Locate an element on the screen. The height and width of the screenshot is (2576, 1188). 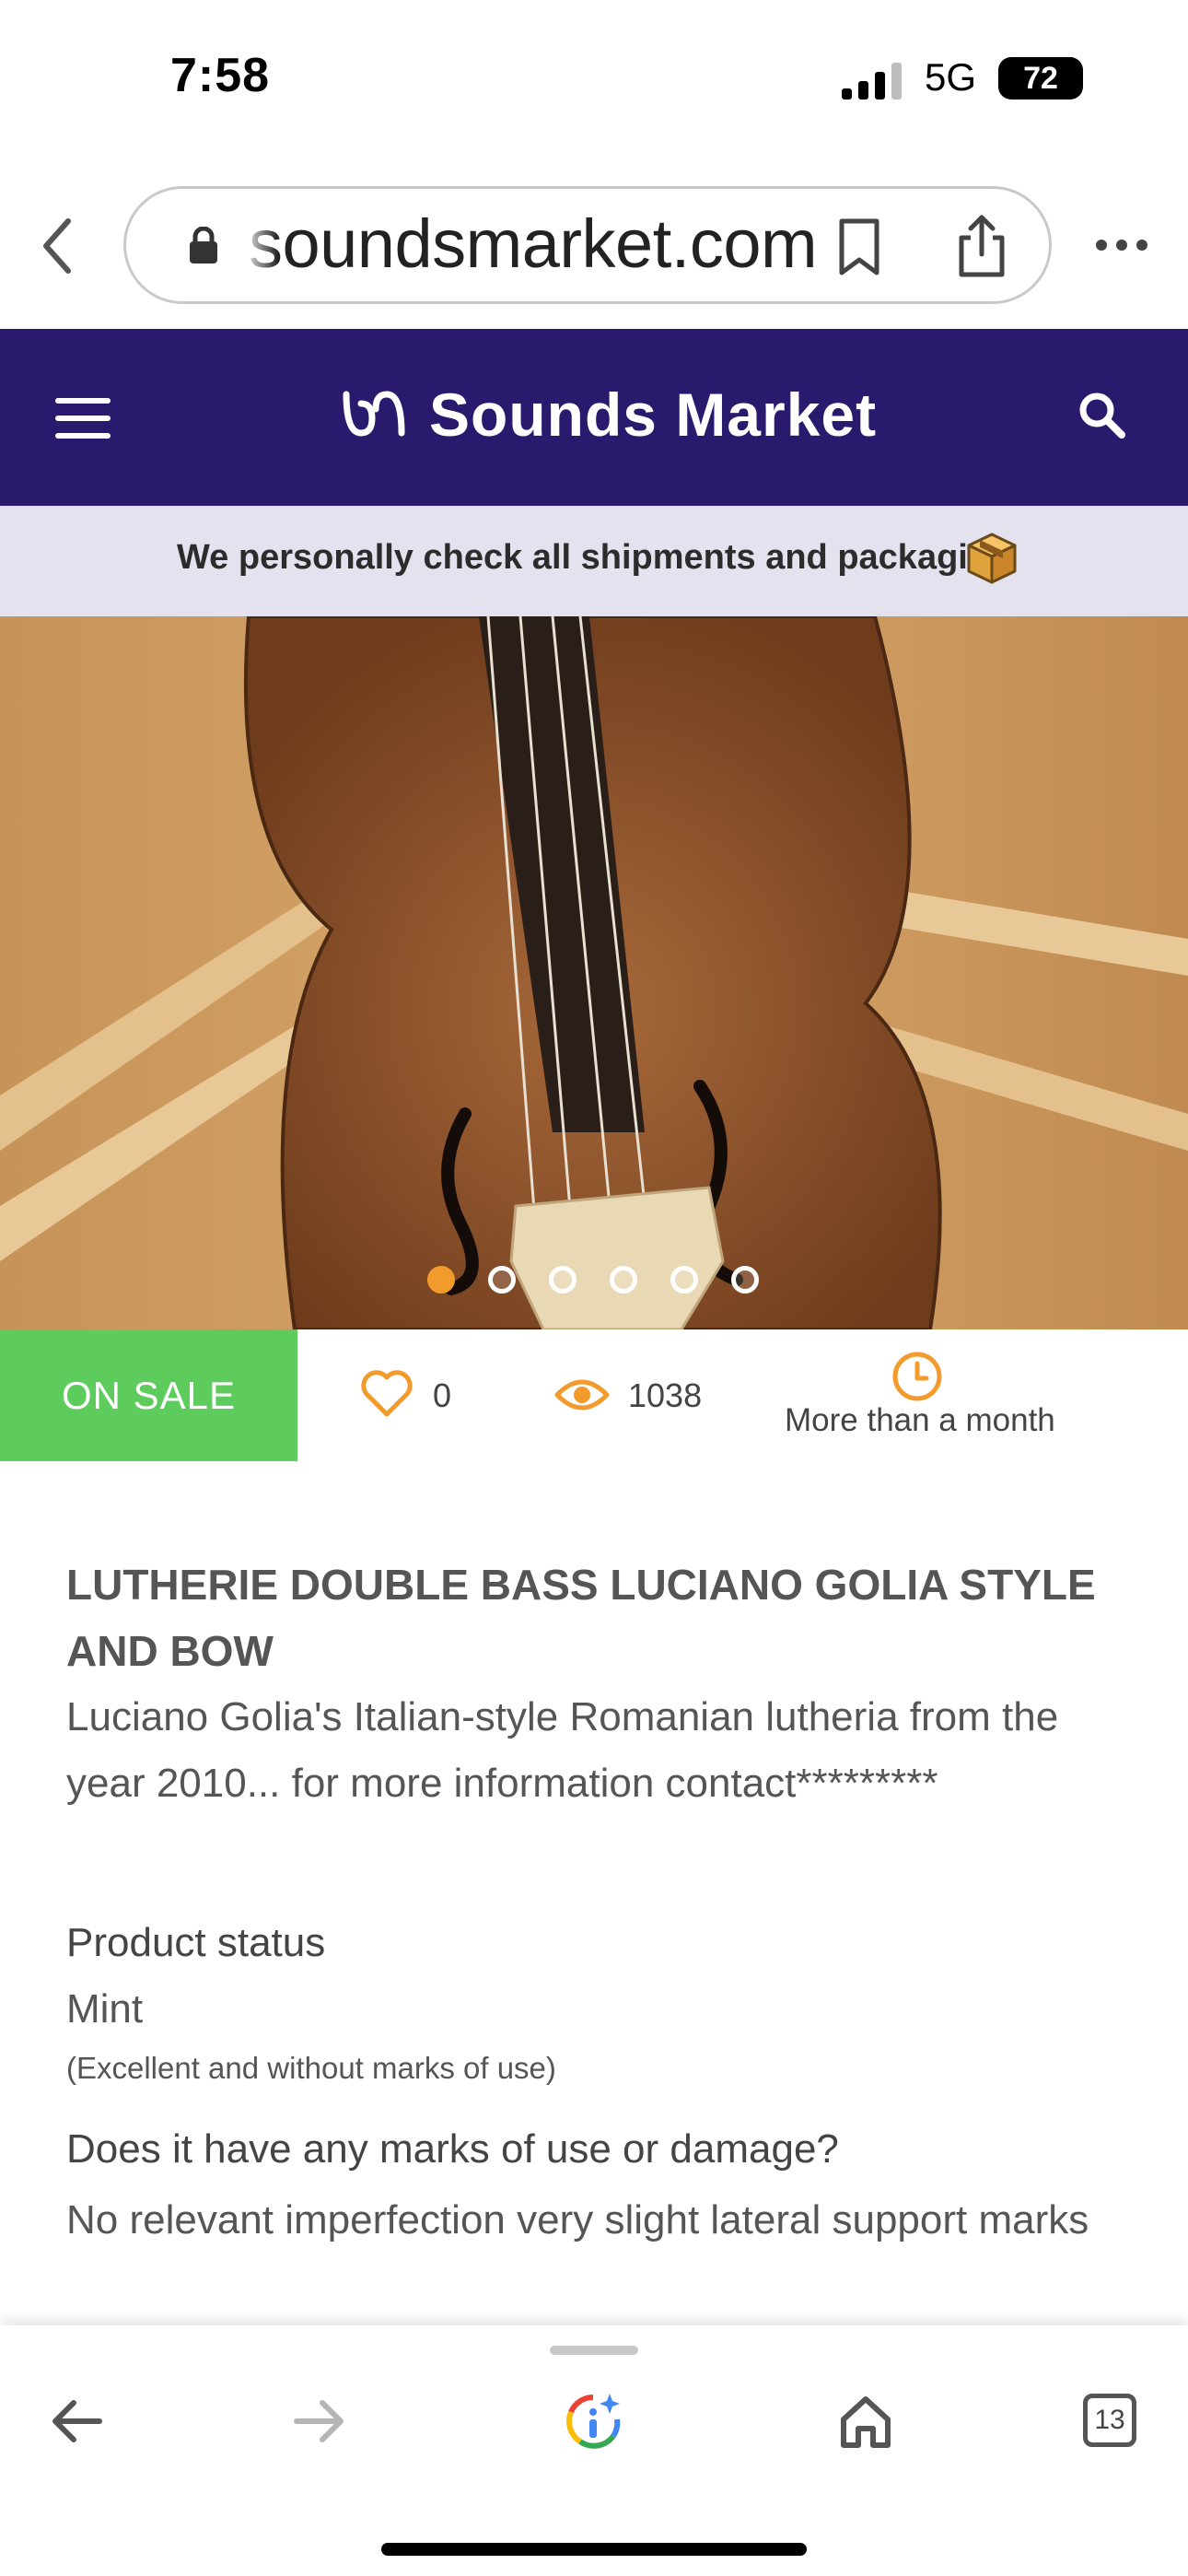
product-status-value: Mint is located at coordinates (105, 2009).